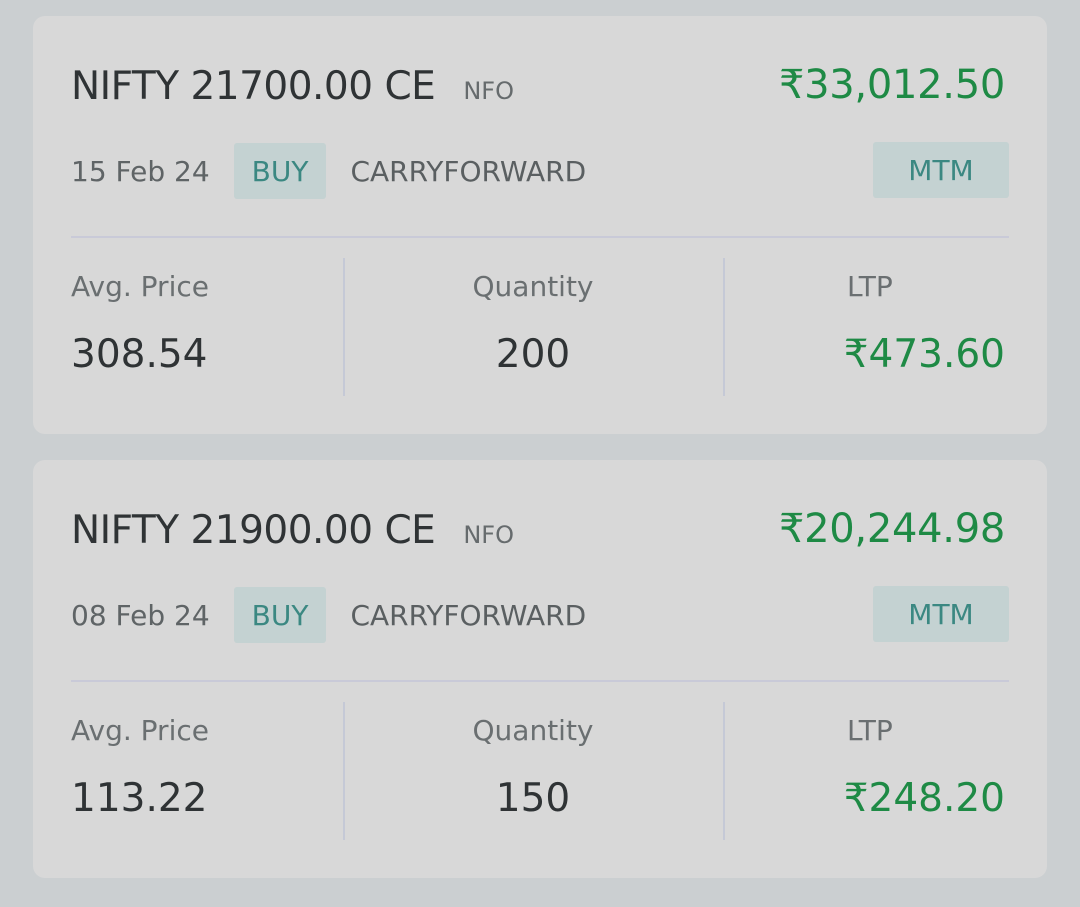 The width and height of the screenshot is (1080, 907). I want to click on symbol-row: NIFTY 21900.00 CE NFO, so click(292, 530).